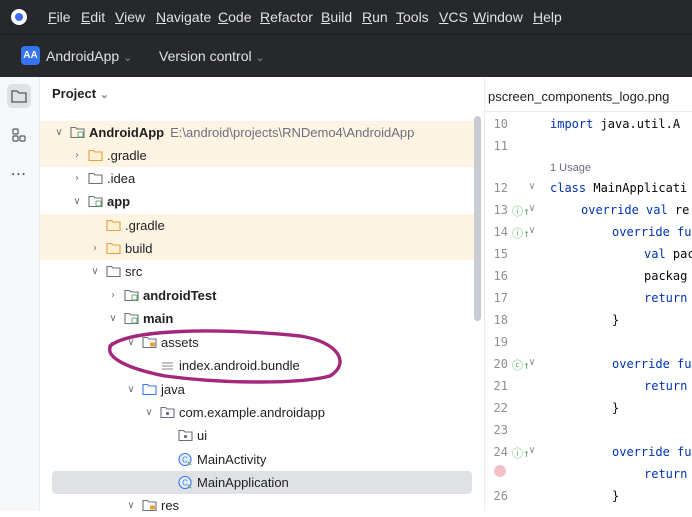 The width and height of the screenshot is (692, 517). Describe the element at coordinates (257, 225) in the screenshot. I see `tree-row: .gradle` at that location.